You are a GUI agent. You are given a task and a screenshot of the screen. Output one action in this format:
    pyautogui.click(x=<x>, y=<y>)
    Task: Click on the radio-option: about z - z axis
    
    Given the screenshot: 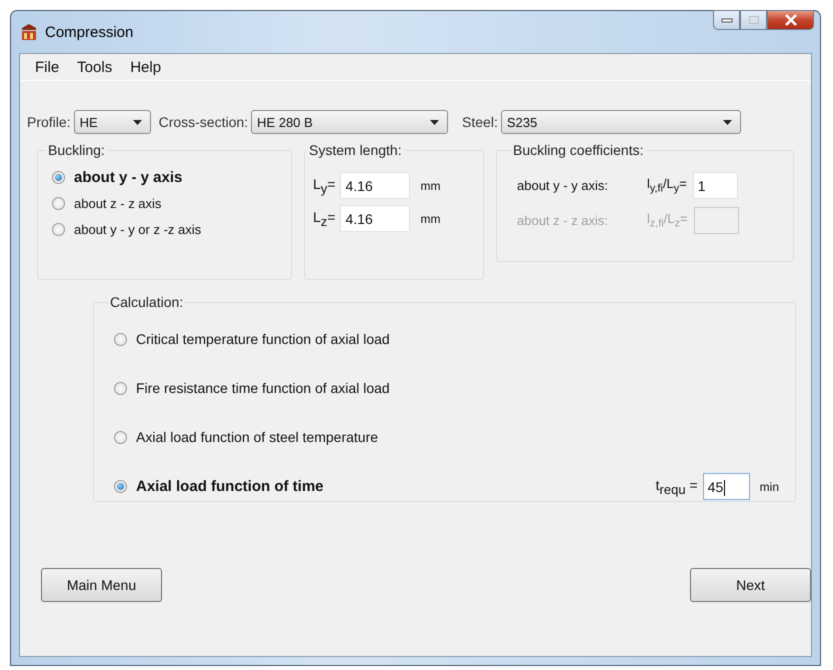 What is the action you would take?
    pyautogui.click(x=165, y=203)
    